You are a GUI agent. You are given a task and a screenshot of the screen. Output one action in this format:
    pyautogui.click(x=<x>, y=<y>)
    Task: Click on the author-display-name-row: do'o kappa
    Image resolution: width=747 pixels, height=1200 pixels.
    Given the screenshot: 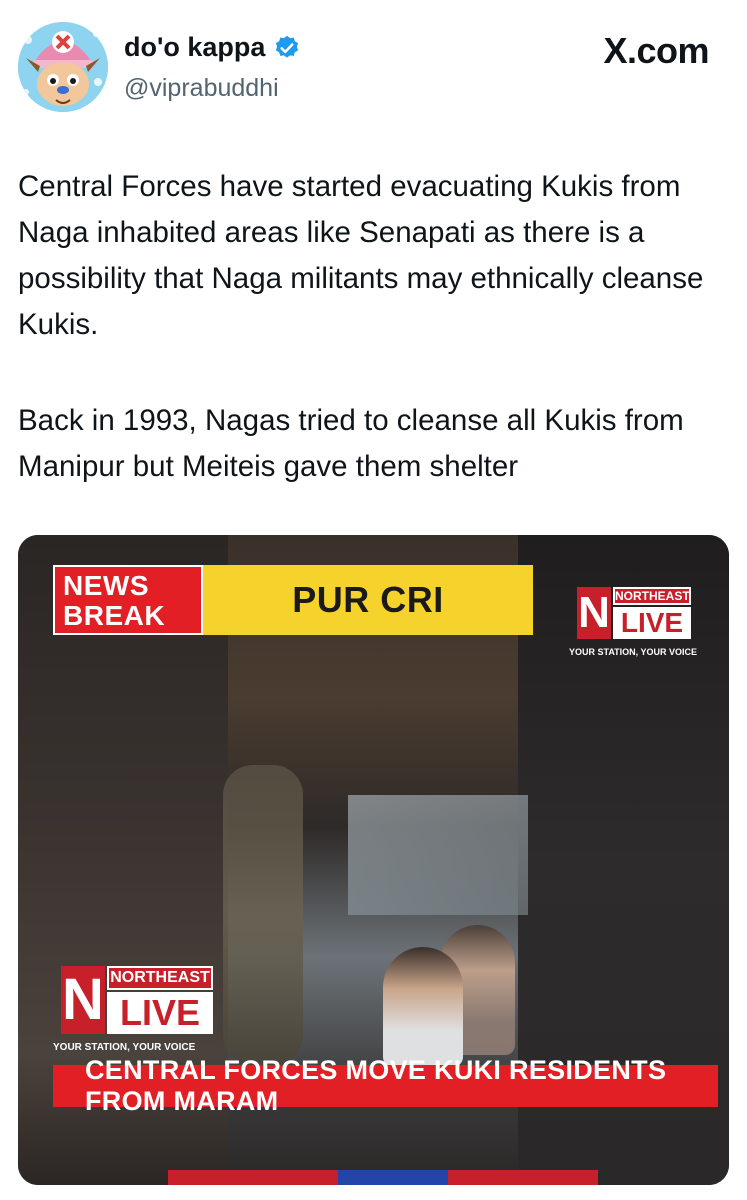 What is the action you would take?
    pyautogui.click(x=212, y=47)
    